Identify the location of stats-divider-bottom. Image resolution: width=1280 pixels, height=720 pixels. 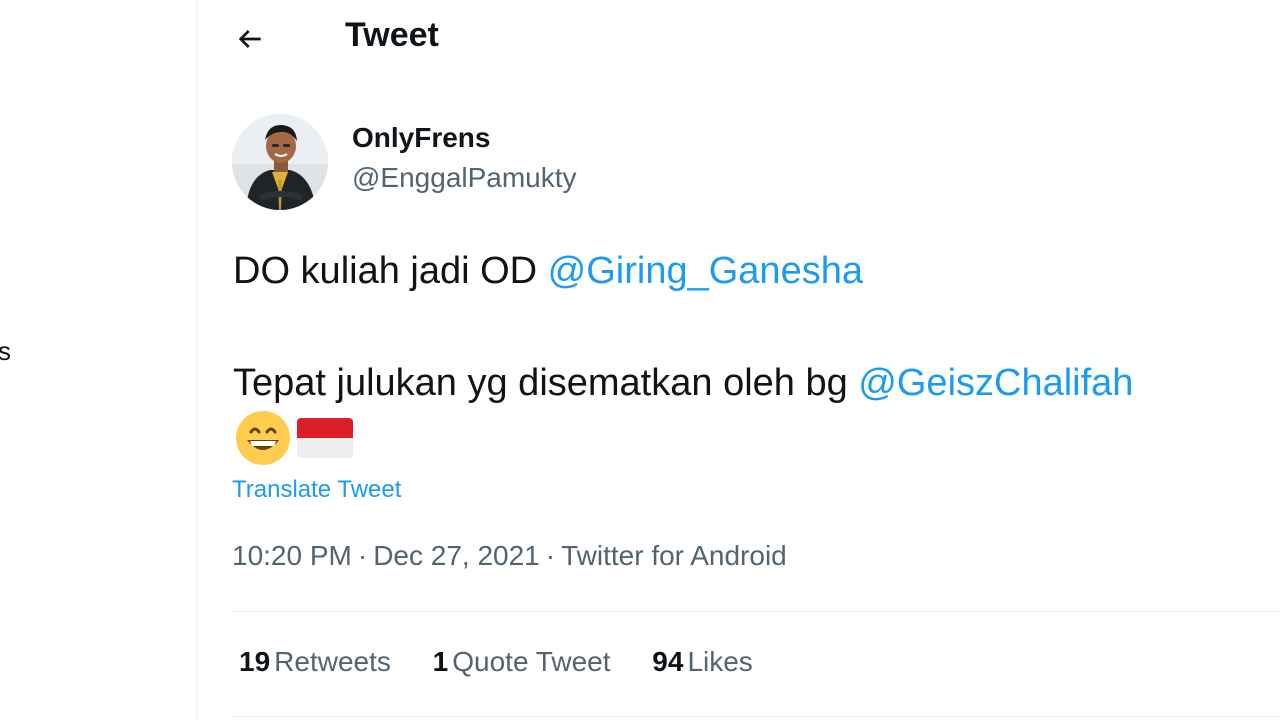
(756, 716).